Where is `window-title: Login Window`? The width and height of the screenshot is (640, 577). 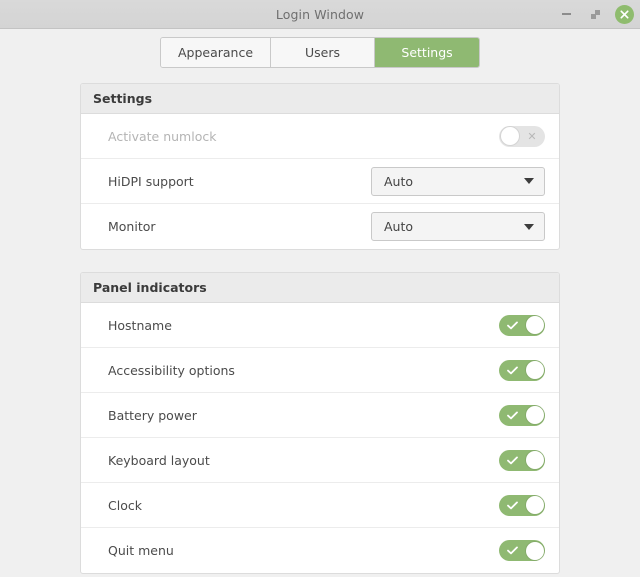 window-title: Login Window is located at coordinates (320, 14).